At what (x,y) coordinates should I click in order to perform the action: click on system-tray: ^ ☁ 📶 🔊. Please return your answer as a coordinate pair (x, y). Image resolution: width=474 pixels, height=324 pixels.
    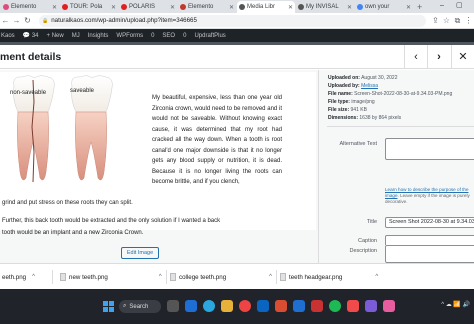
    Looking at the image, I should click on (455, 304).